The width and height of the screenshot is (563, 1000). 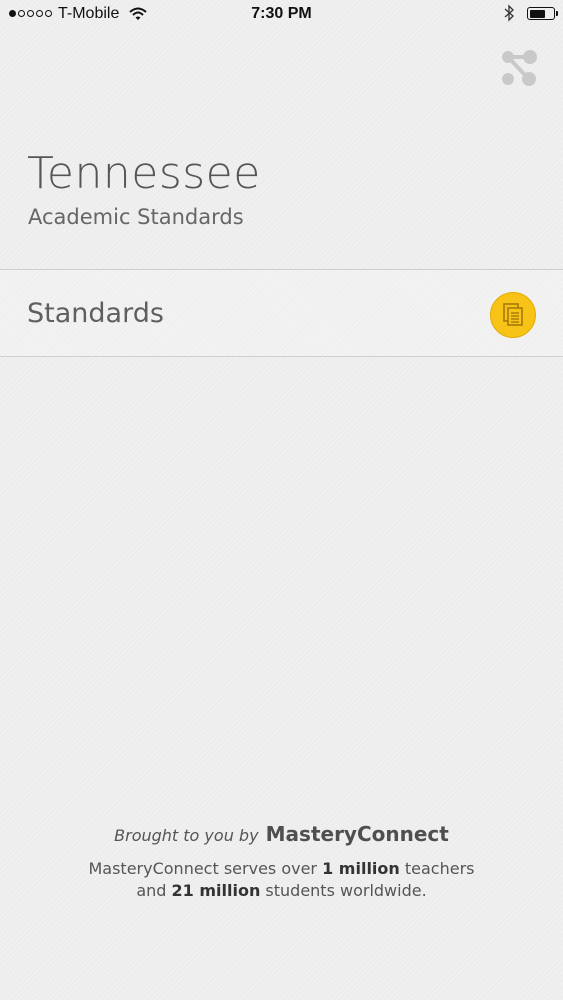 What do you see at coordinates (519, 68) in the screenshot?
I see `share-icon` at bounding box center [519, 68].